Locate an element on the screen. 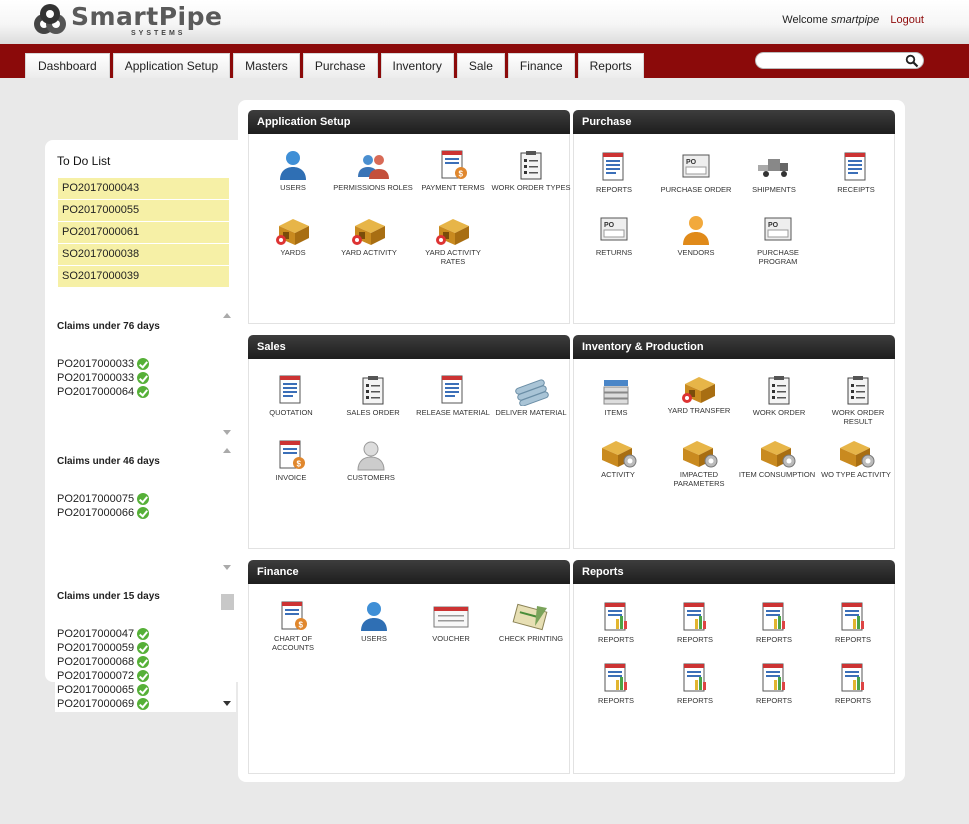 The width and height of the screenshot is (969, 824). chart-of-accounts-icon is located at coordinates (293, 616).